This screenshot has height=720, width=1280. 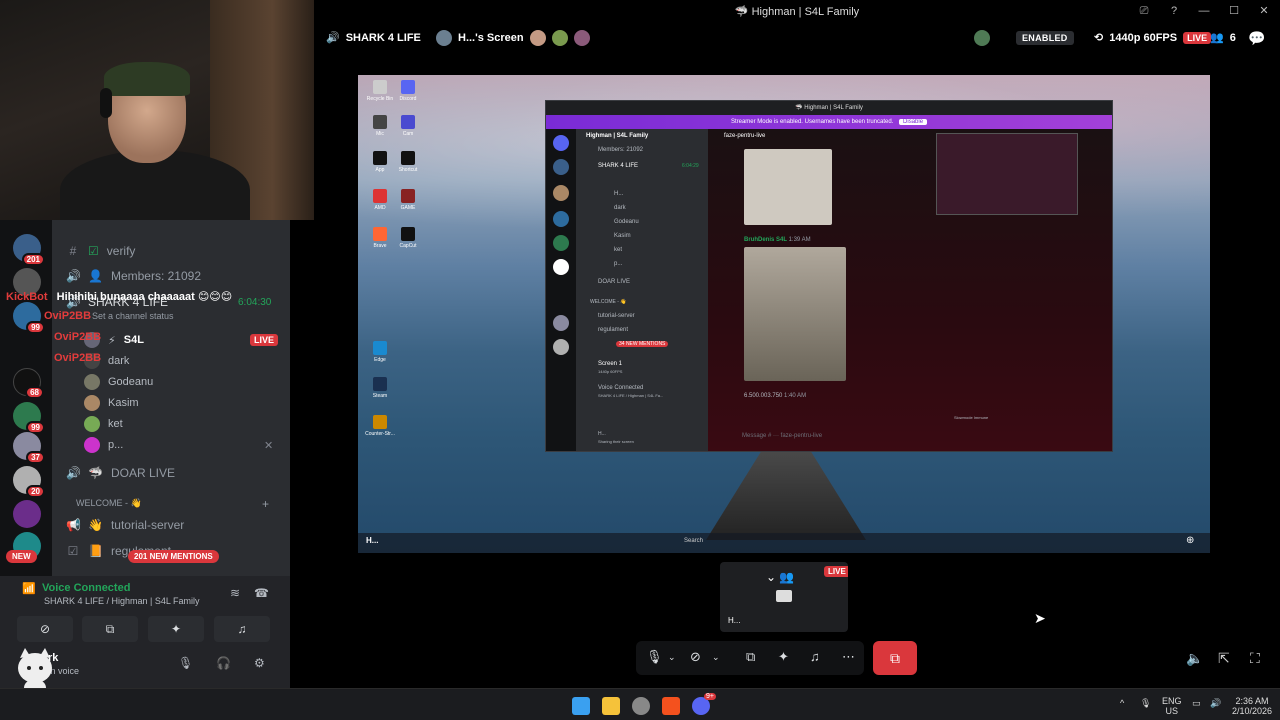 I want to click on voice-member: ket, so click(x=103, y=424).